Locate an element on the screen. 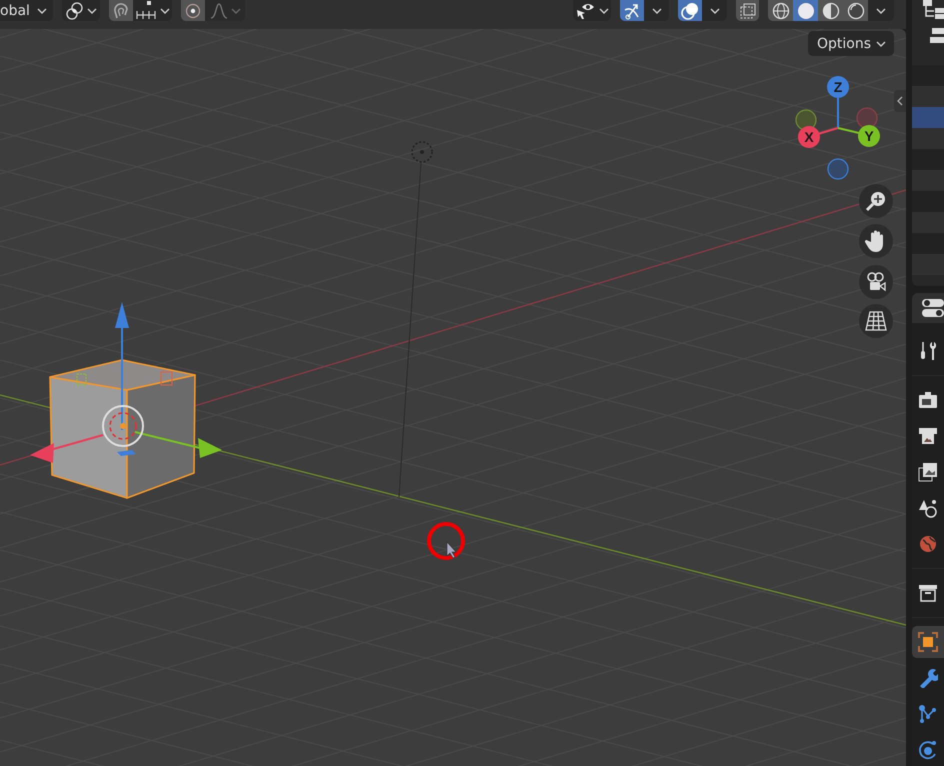  zoom-view-button is located at coordinates (876, 201).